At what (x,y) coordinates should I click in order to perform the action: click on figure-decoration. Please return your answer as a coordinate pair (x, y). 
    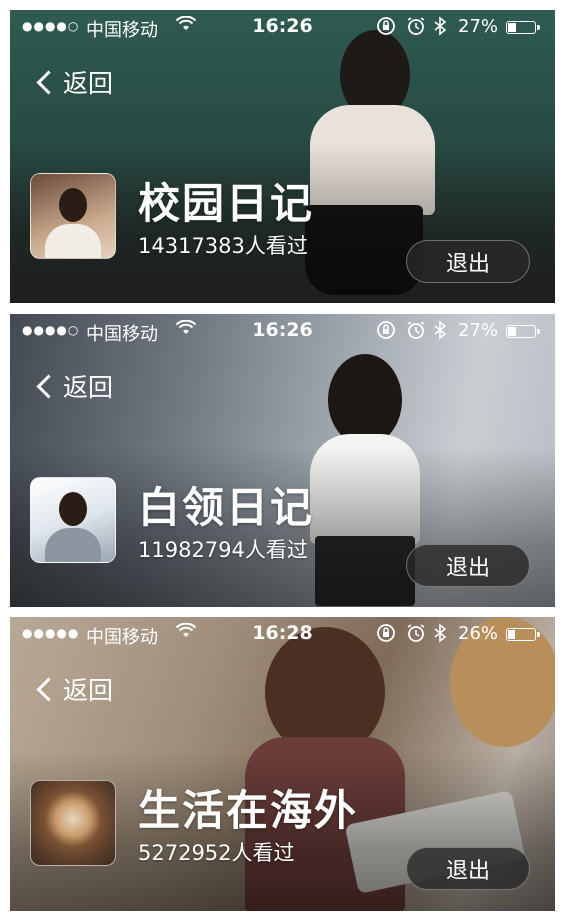
    Looking at the image, I should click on (365, 400).